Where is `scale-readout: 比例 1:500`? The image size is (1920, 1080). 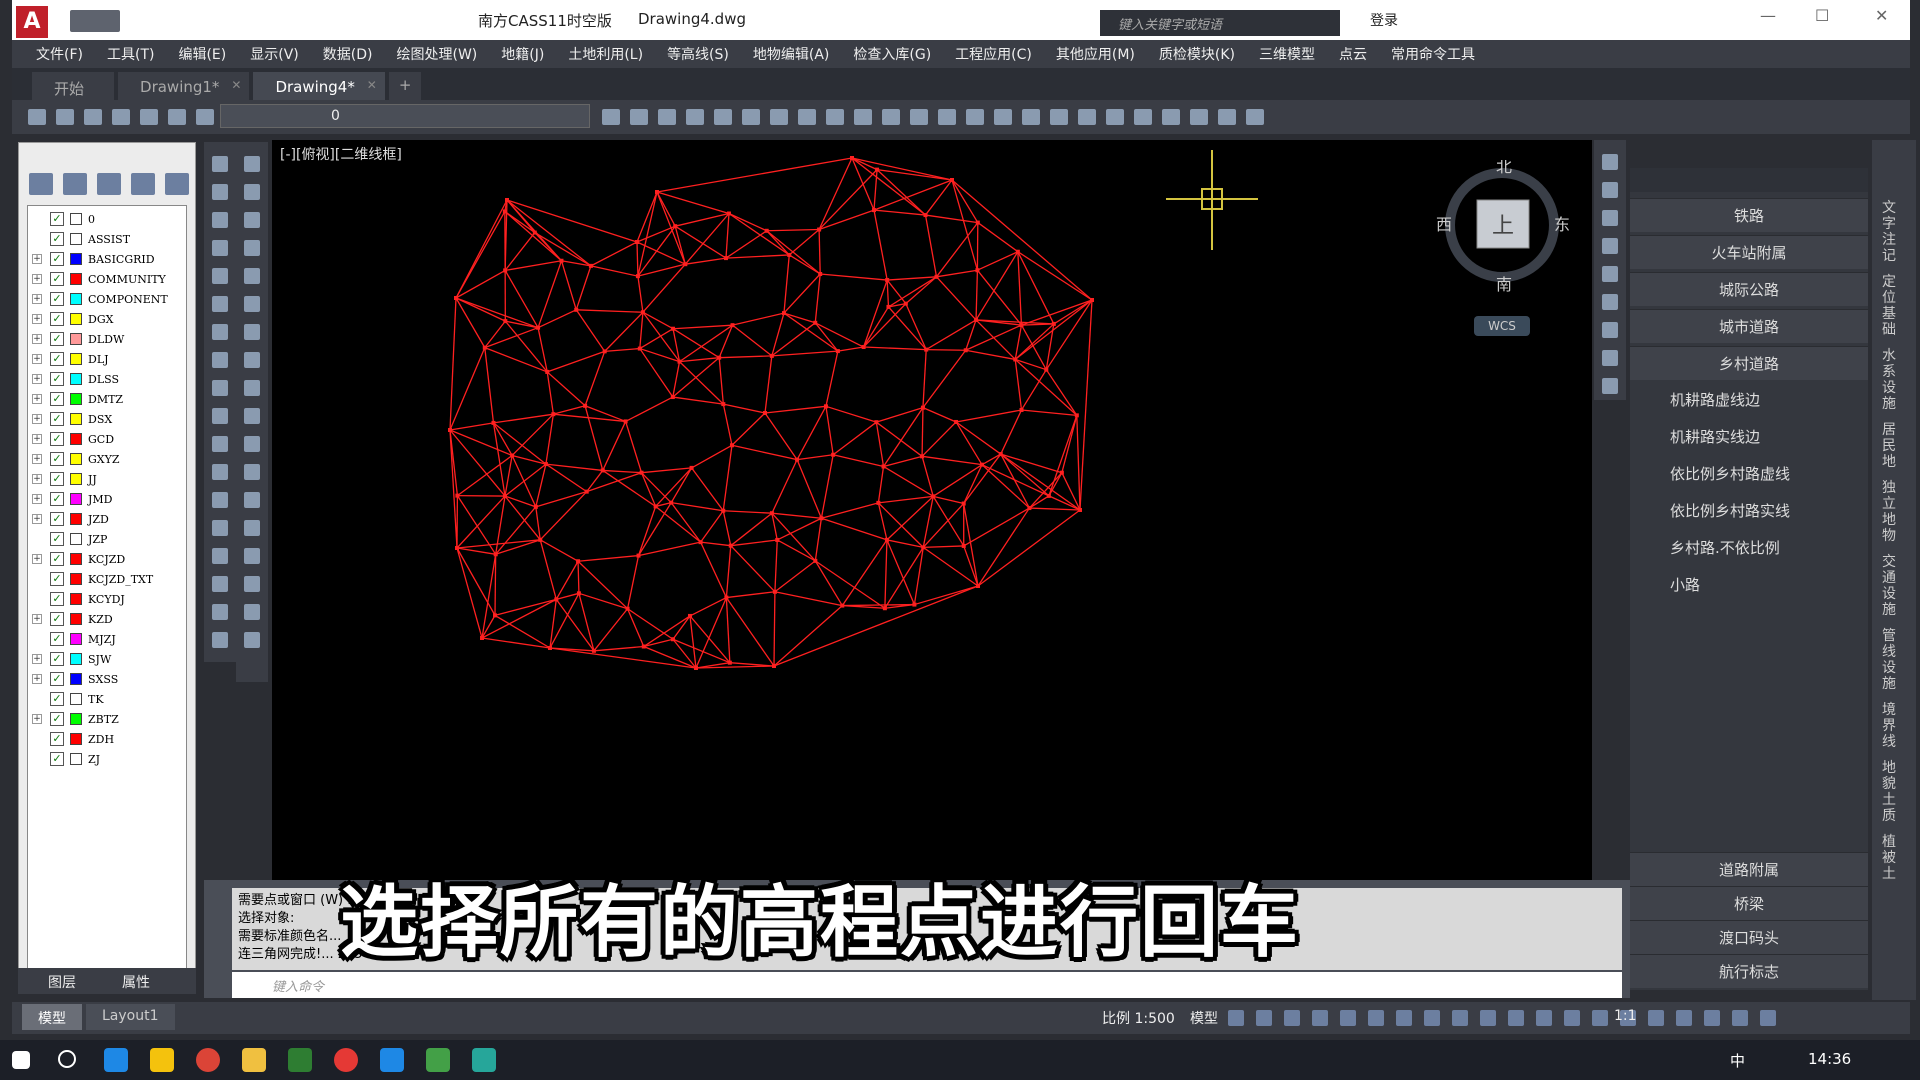 scale-readout: 比例 1:500 is located at coordinates (1138, 1018).